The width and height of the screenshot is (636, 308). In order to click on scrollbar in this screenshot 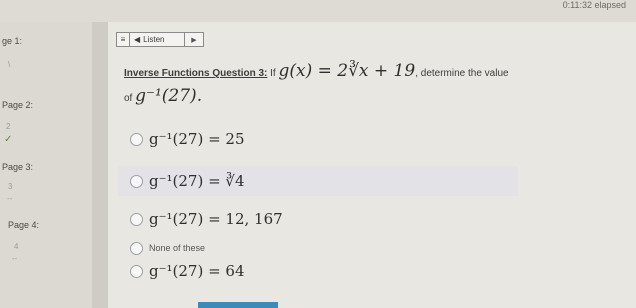, I will do `click(100, 165)`.